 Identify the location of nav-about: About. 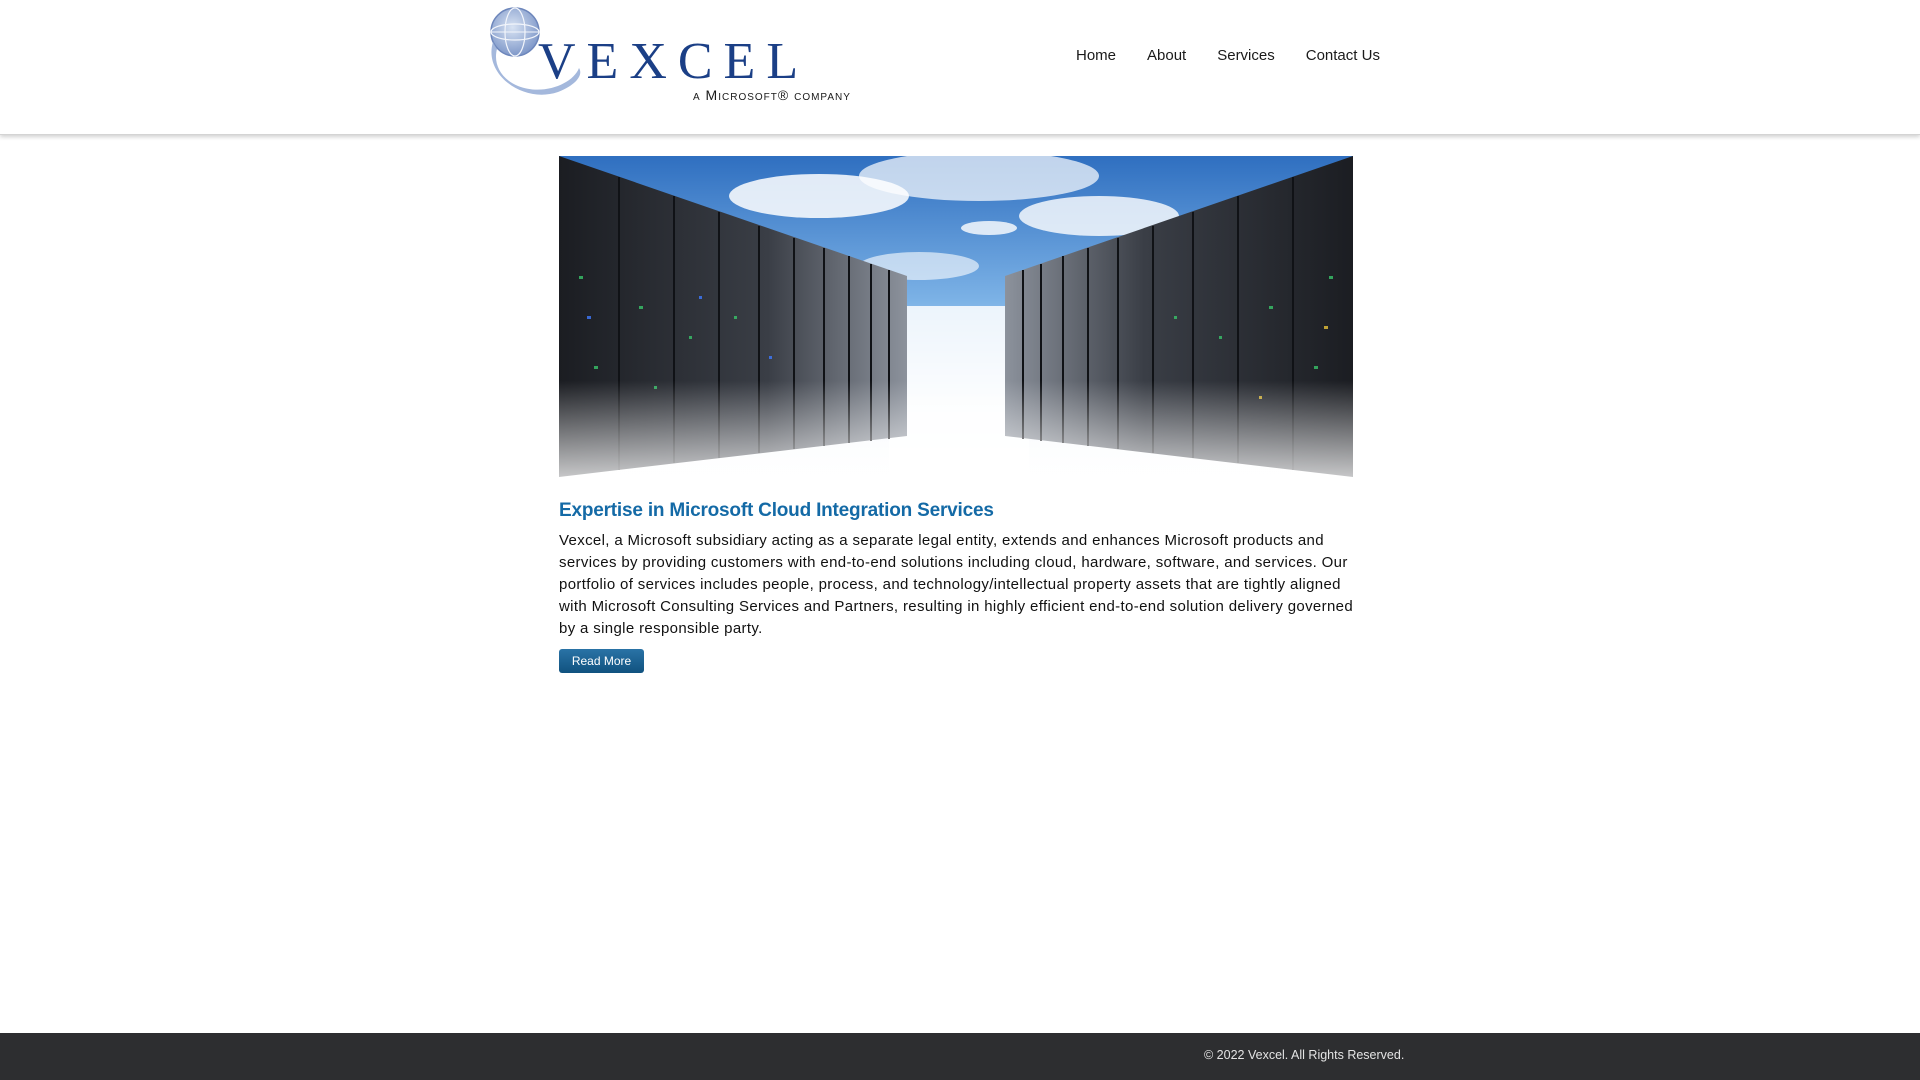
(1166, 56).